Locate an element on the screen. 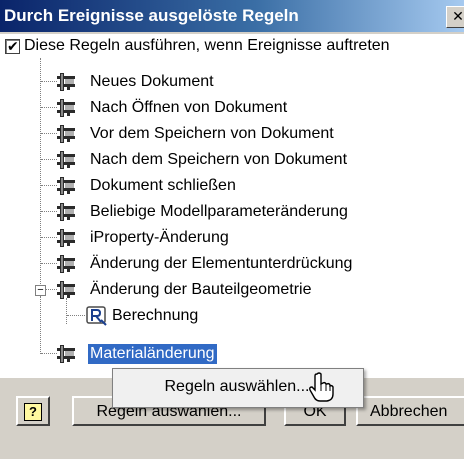  cancel-button: Abbrechen is located at coordinates (410, 411).